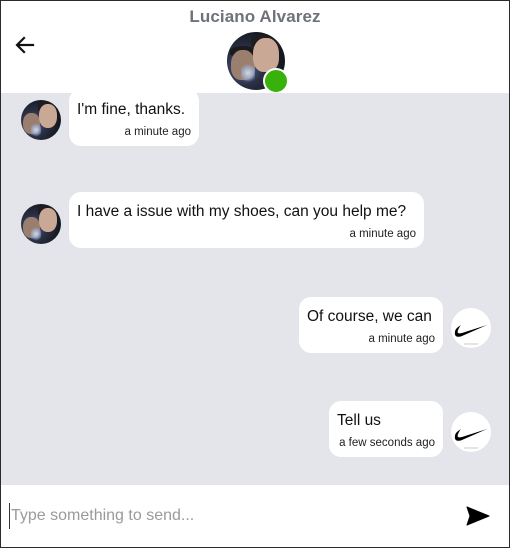 The width and height of the screenshot is (510, 548). I want to click on message-composer, so click(255, 516).